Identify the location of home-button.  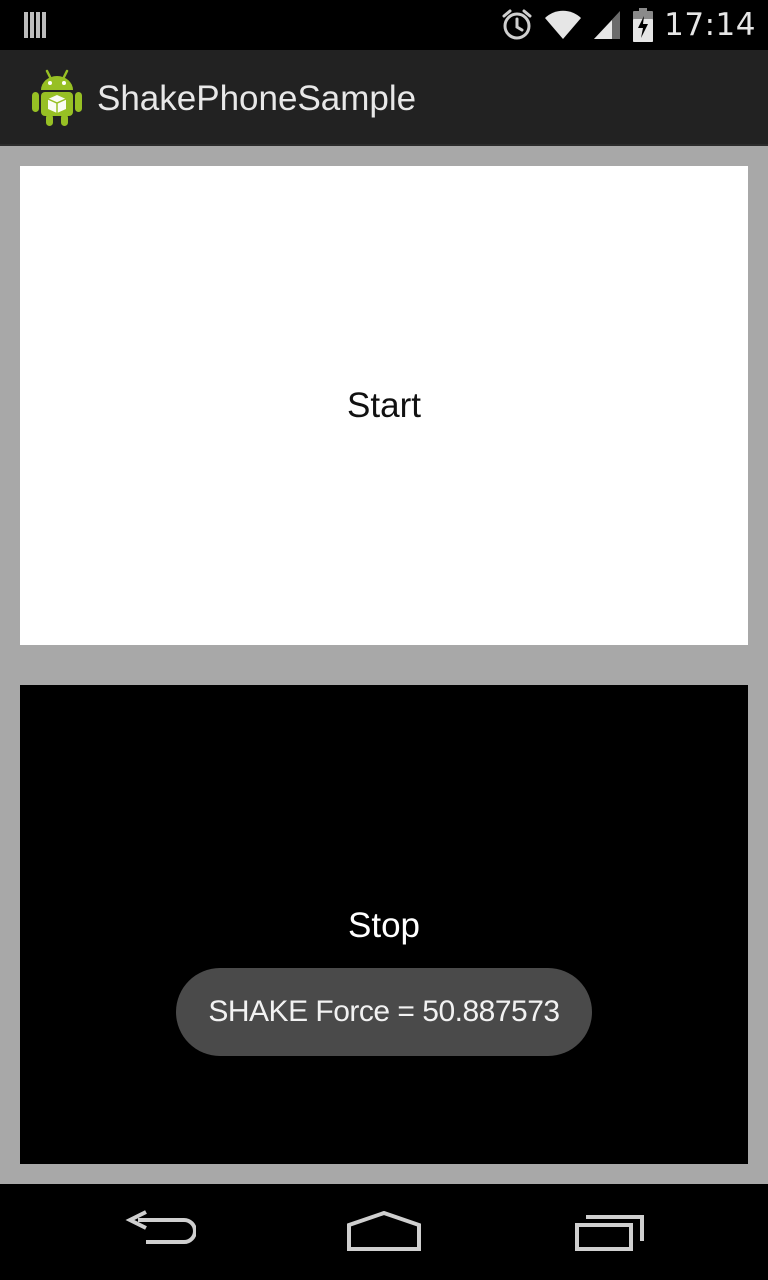
(384, 1232).